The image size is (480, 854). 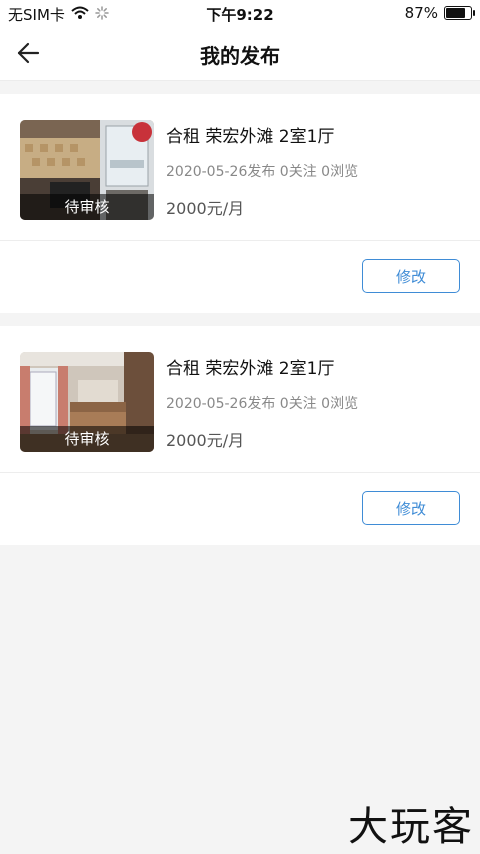 I want to click on navigation-bar: 我的发布, so click(x=240, y=53).